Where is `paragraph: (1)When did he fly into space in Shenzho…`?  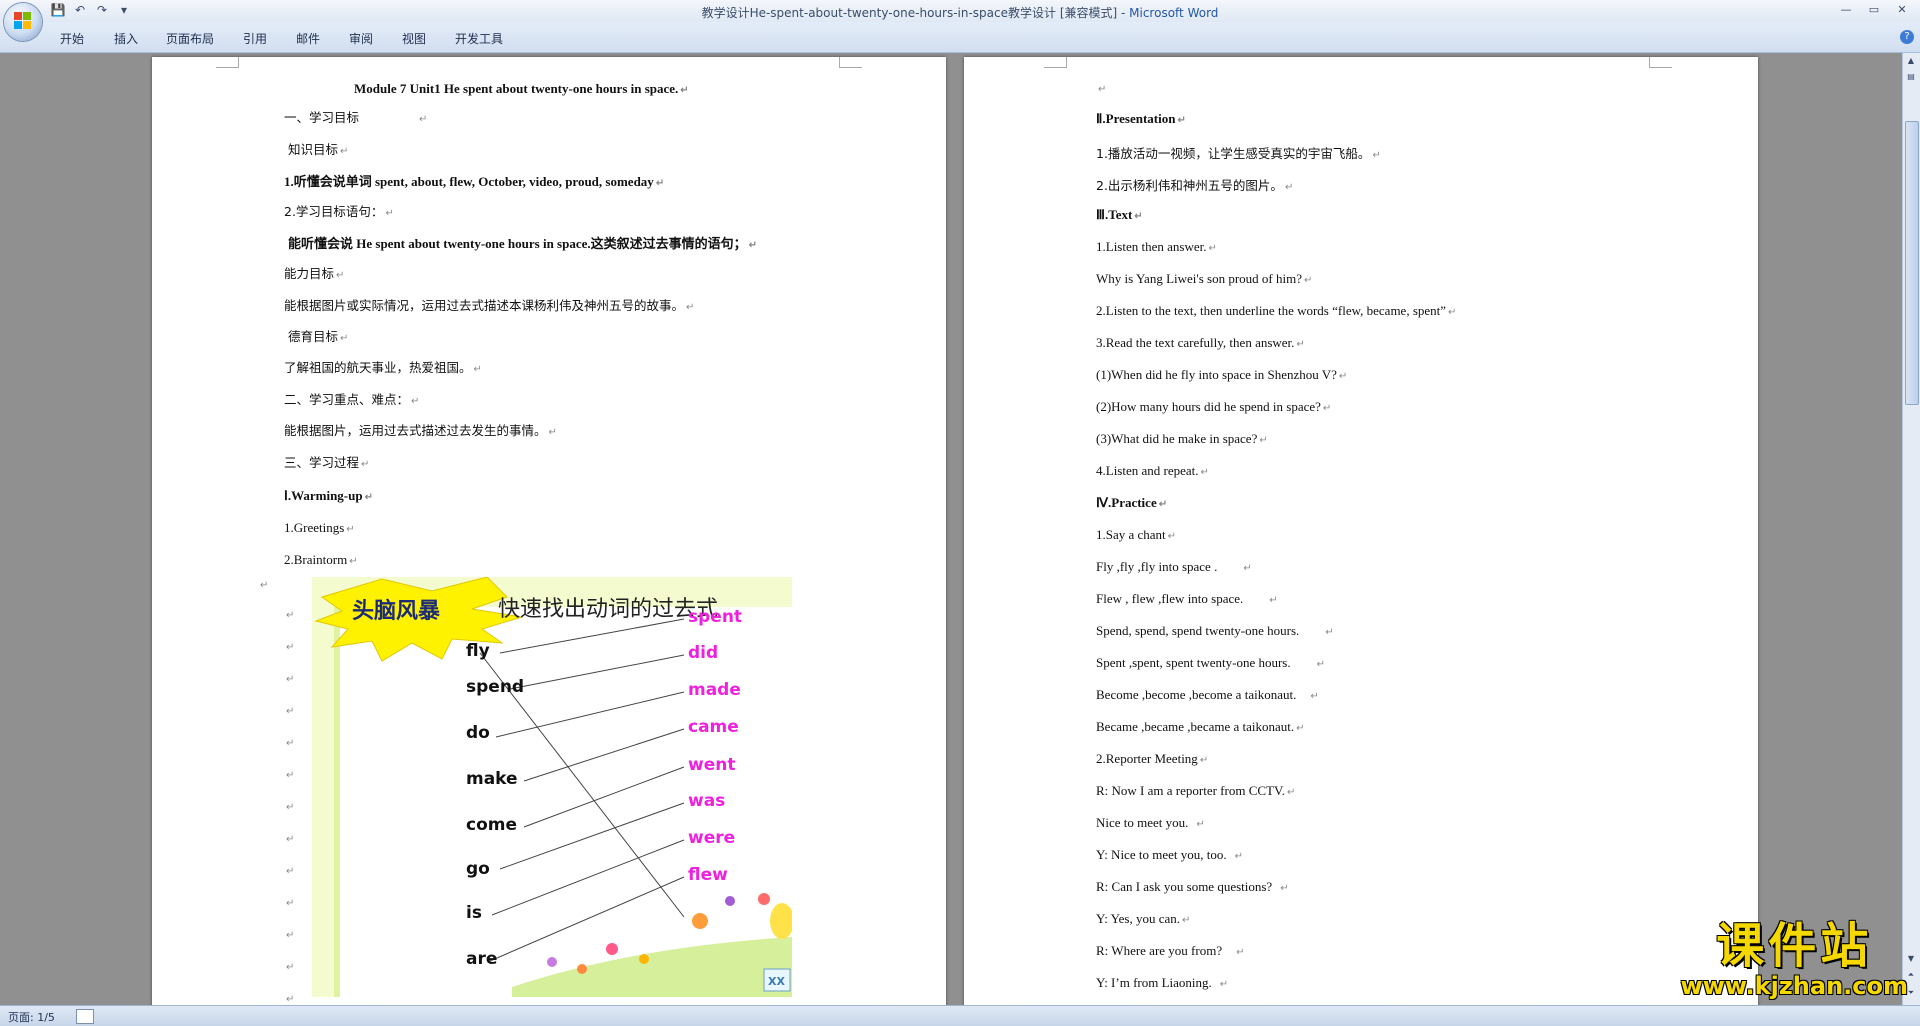 paragraph: (1)When did he fly into space in Shenzho… is located at coordinates (1222, 374).